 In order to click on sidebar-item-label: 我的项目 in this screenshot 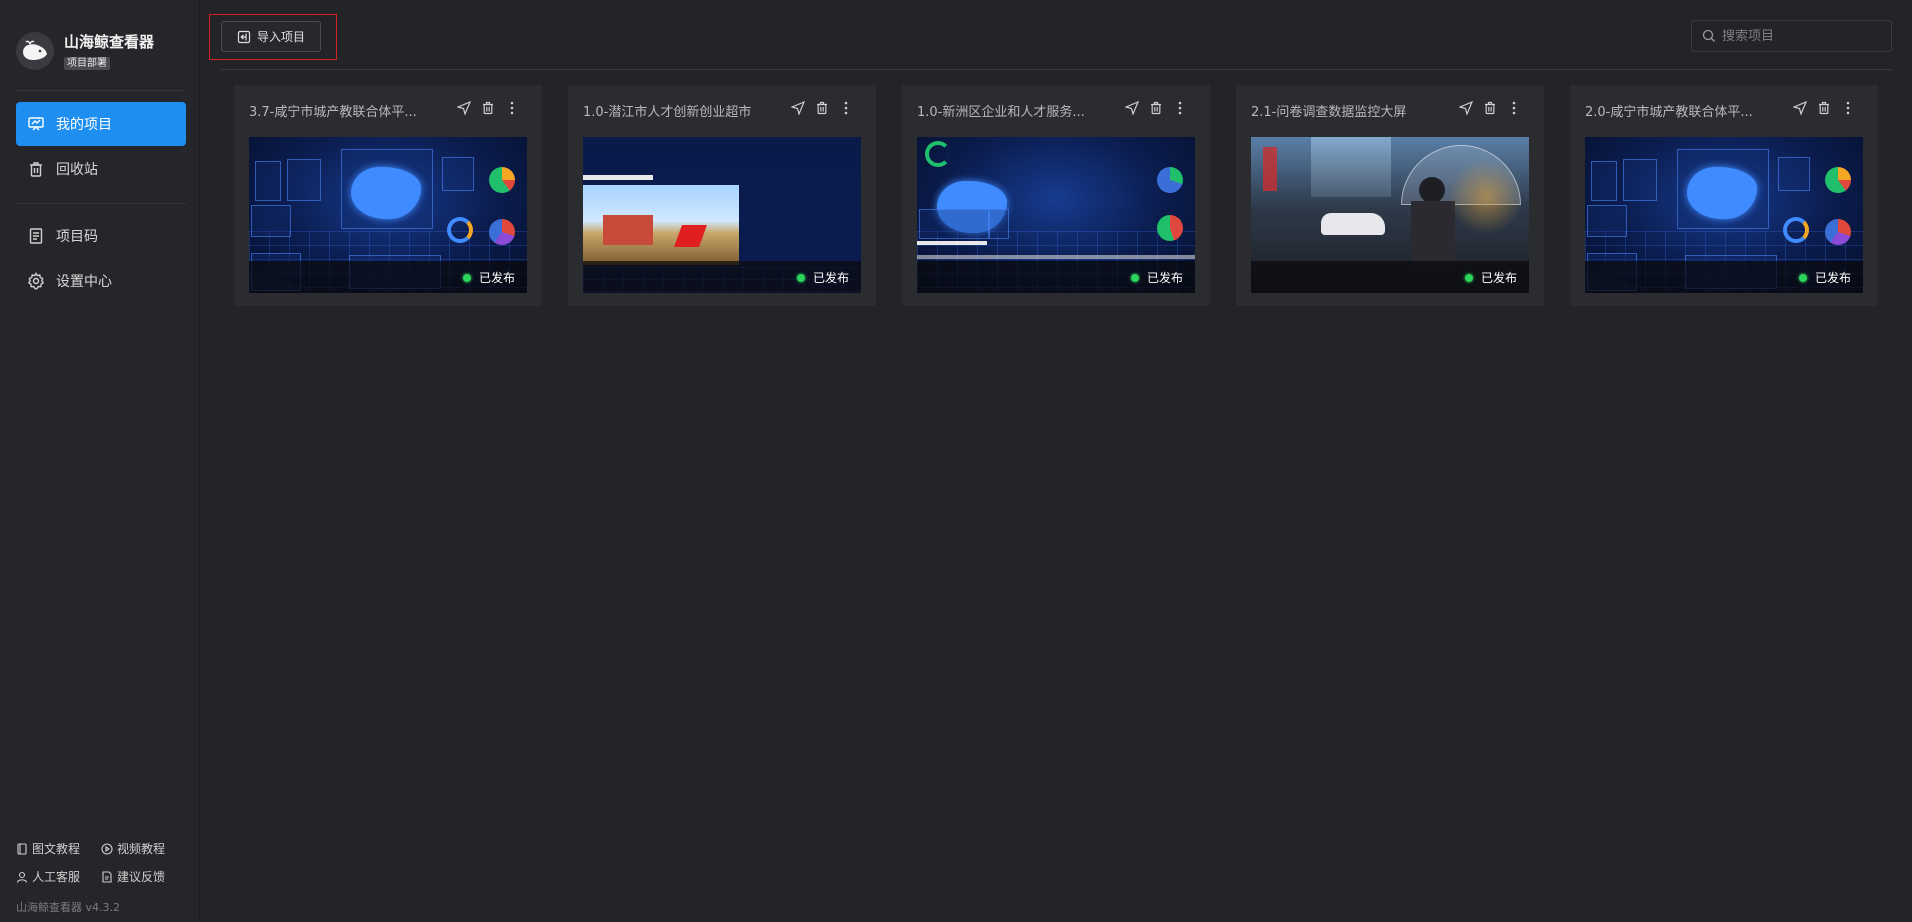, I will do `click(84, 125)`.